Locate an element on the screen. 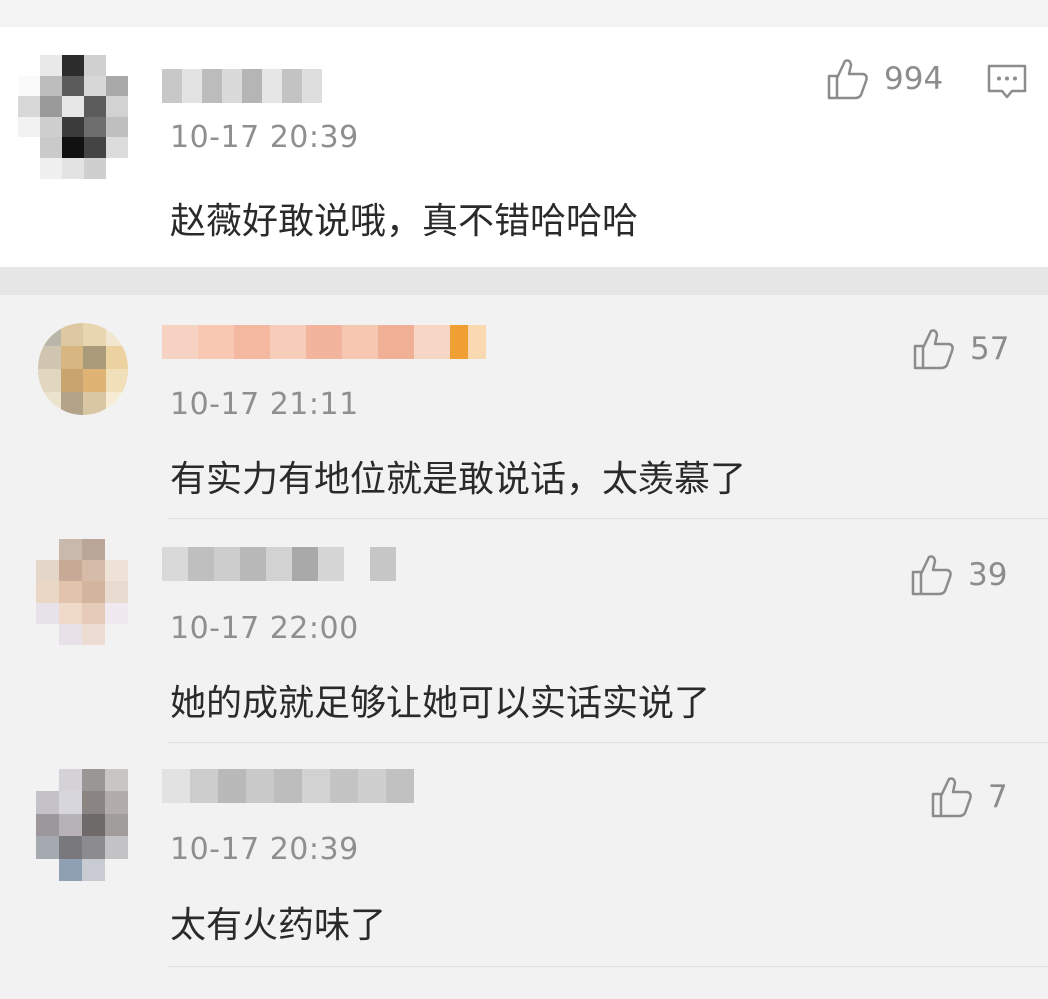 The width and height of the screenshot is (1048, 999). comment-timestamp: 10-17 22:00 is located at coordinates (264, 628).